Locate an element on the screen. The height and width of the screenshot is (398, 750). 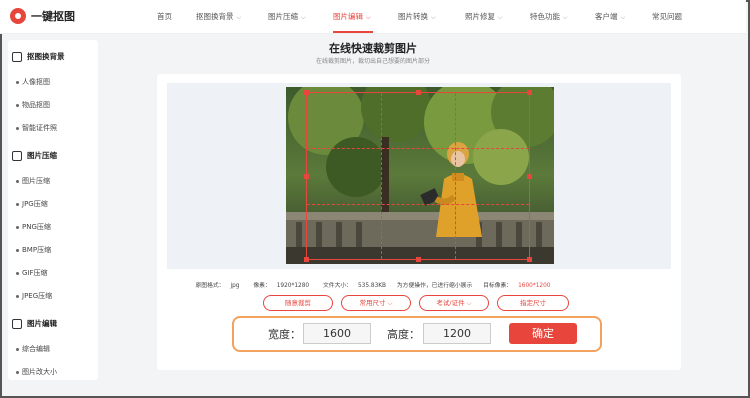
sidebar-item-gif-compress: GIF压缩 is located at coordinates (32, 273).